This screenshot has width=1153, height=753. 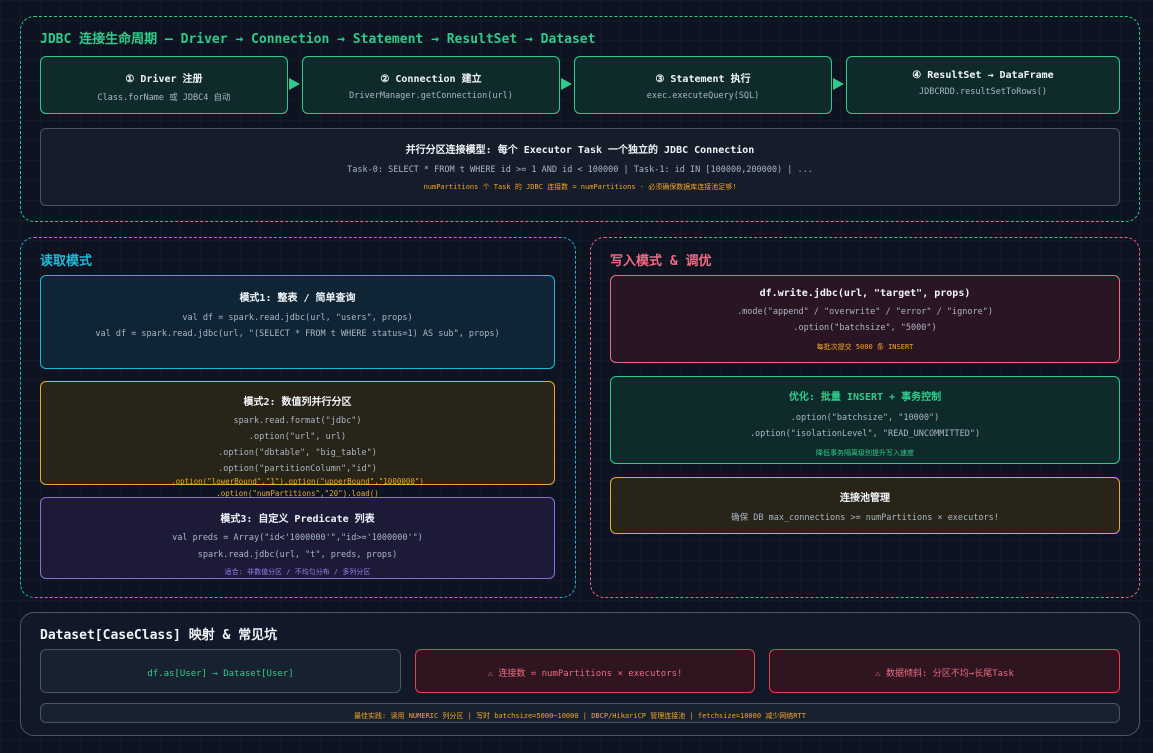 I want to click on warn-connections-box: ⚠ 连接数 = numPartitions × executors!, so click(x=585, y=671).